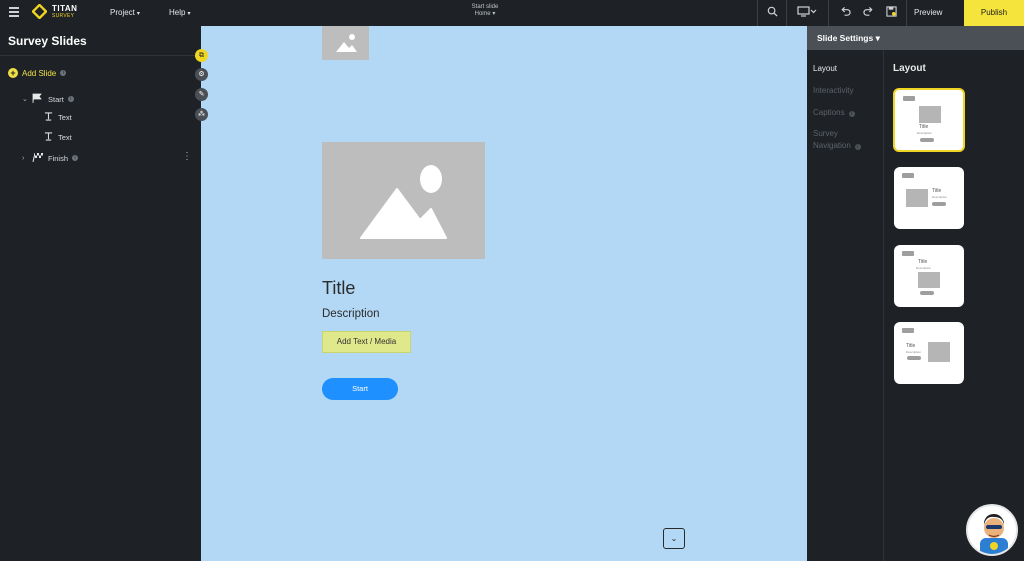 This screenshot has height=561, width=1024. I want to click on nav-captions: Captions i, so click(834, 113).